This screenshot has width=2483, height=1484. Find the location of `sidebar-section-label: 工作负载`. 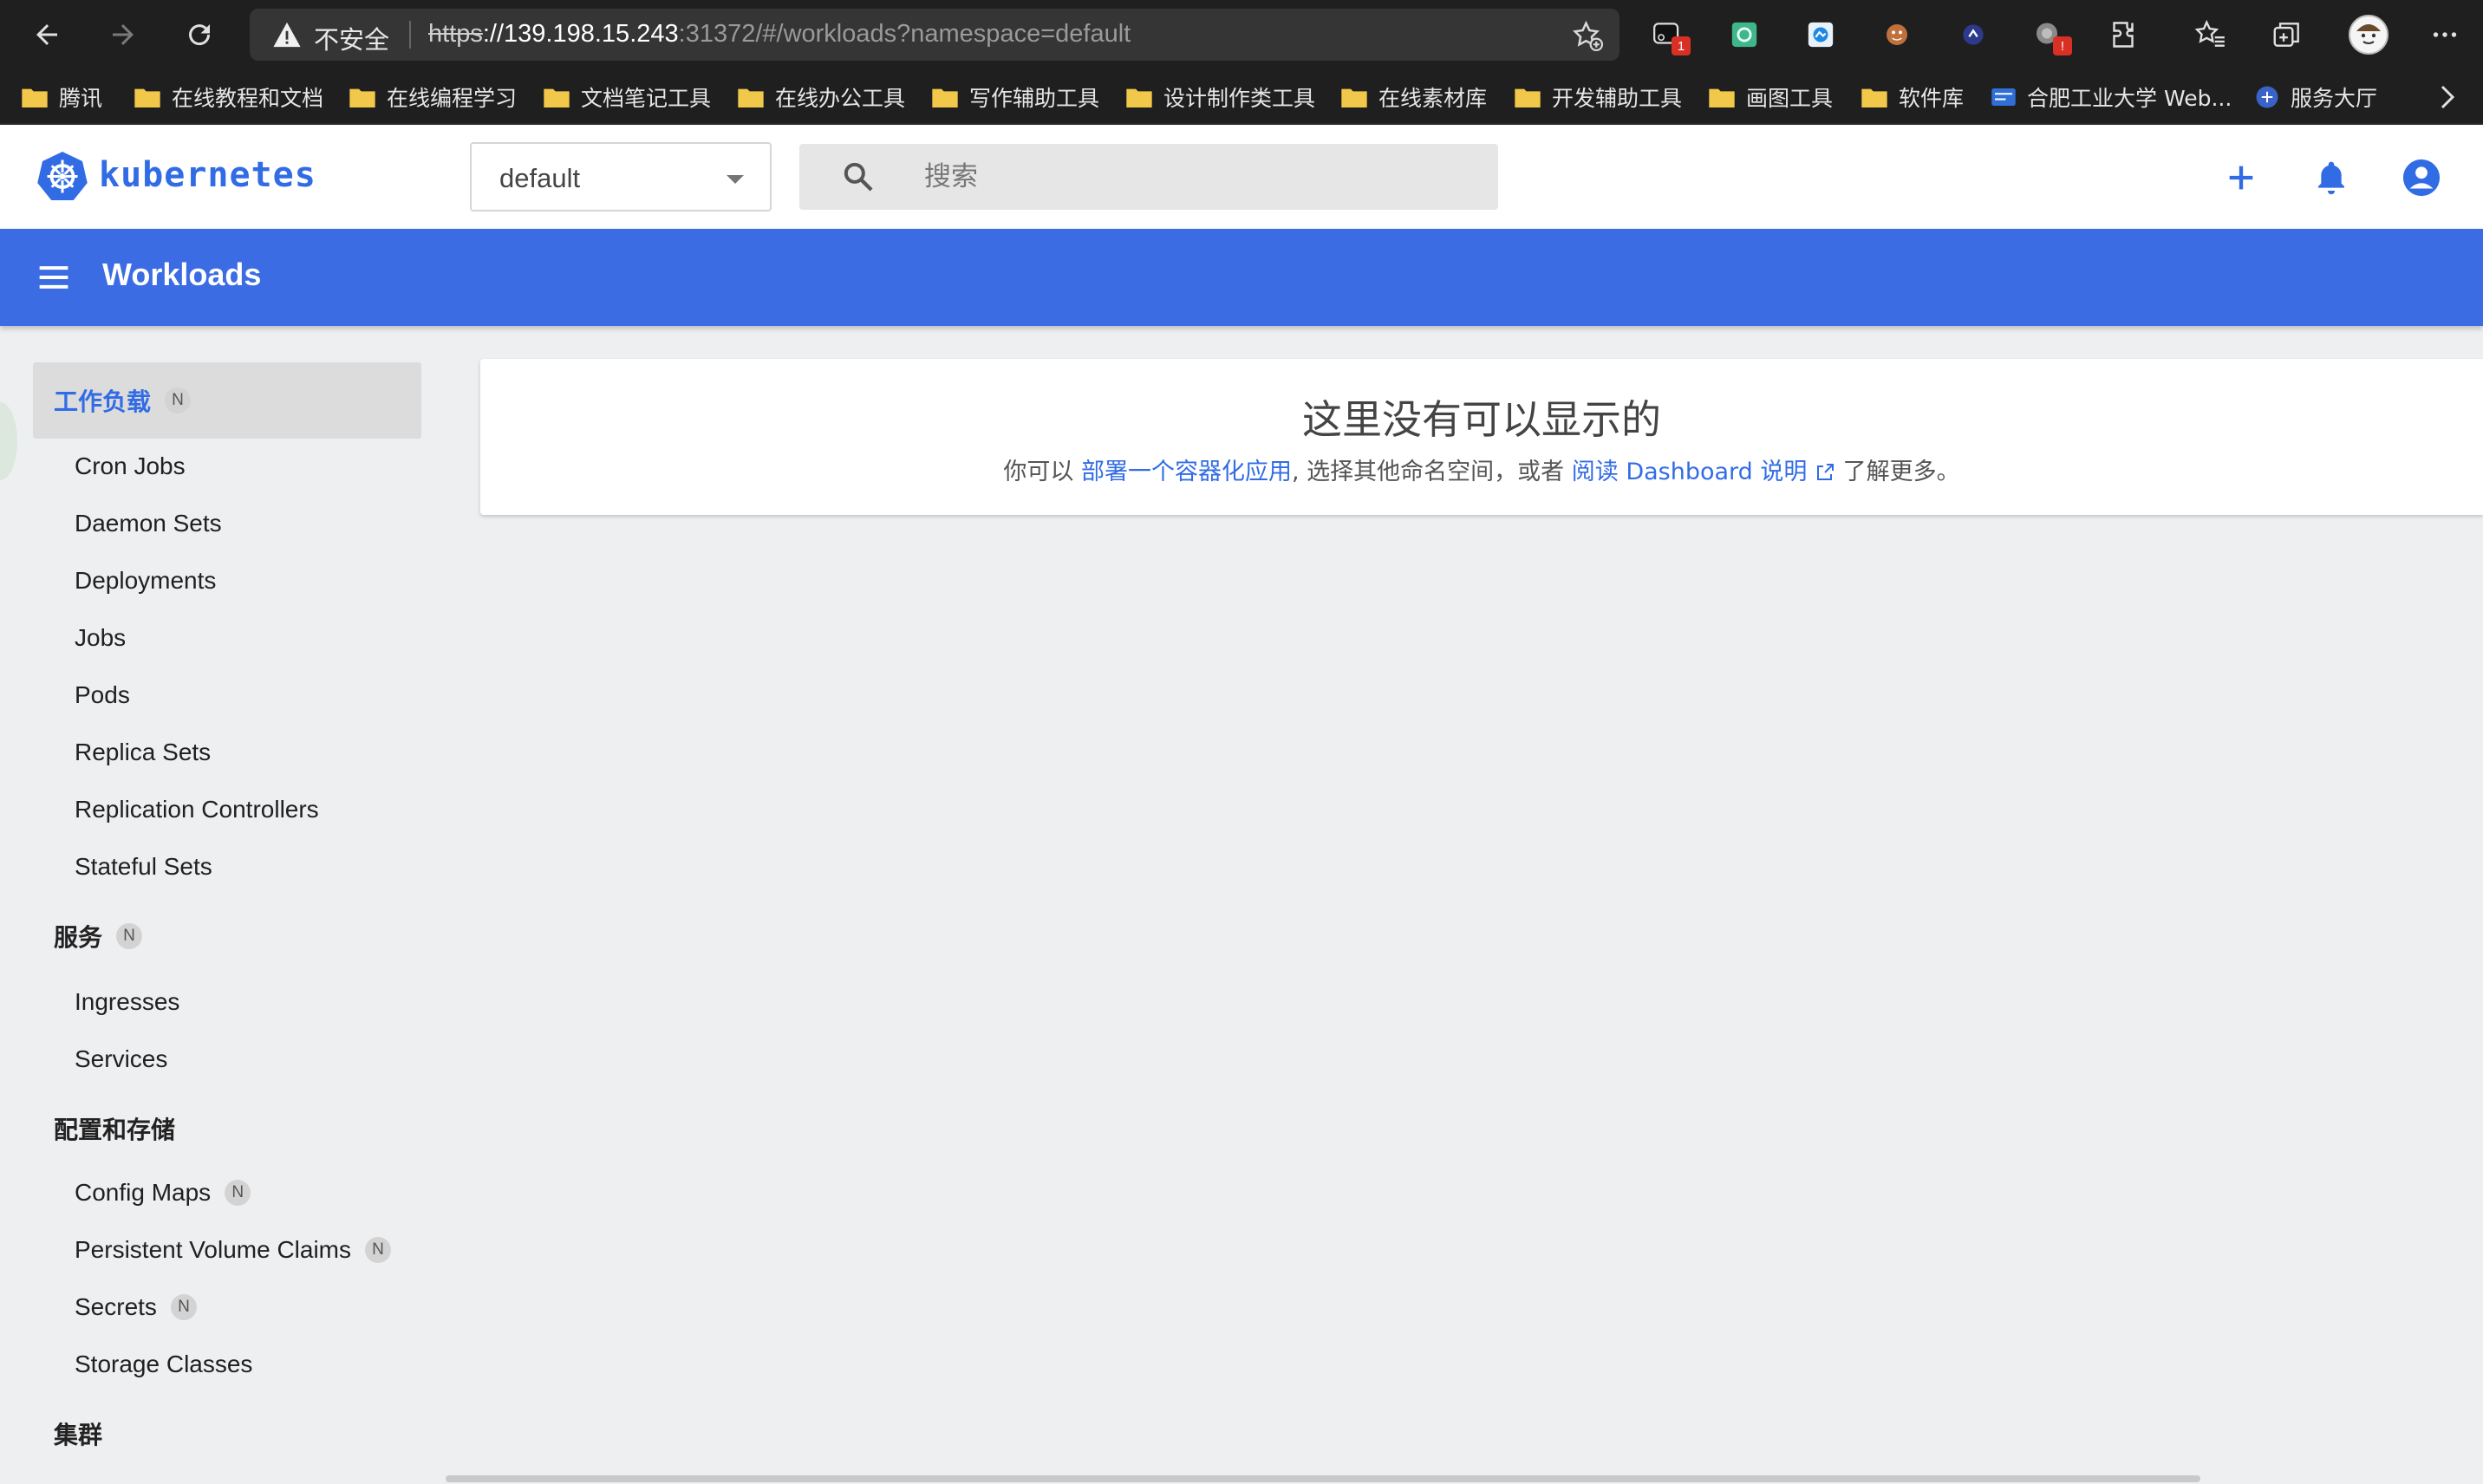

sidebar-section-label: 工作负载 is located at coordinates (103, 401).